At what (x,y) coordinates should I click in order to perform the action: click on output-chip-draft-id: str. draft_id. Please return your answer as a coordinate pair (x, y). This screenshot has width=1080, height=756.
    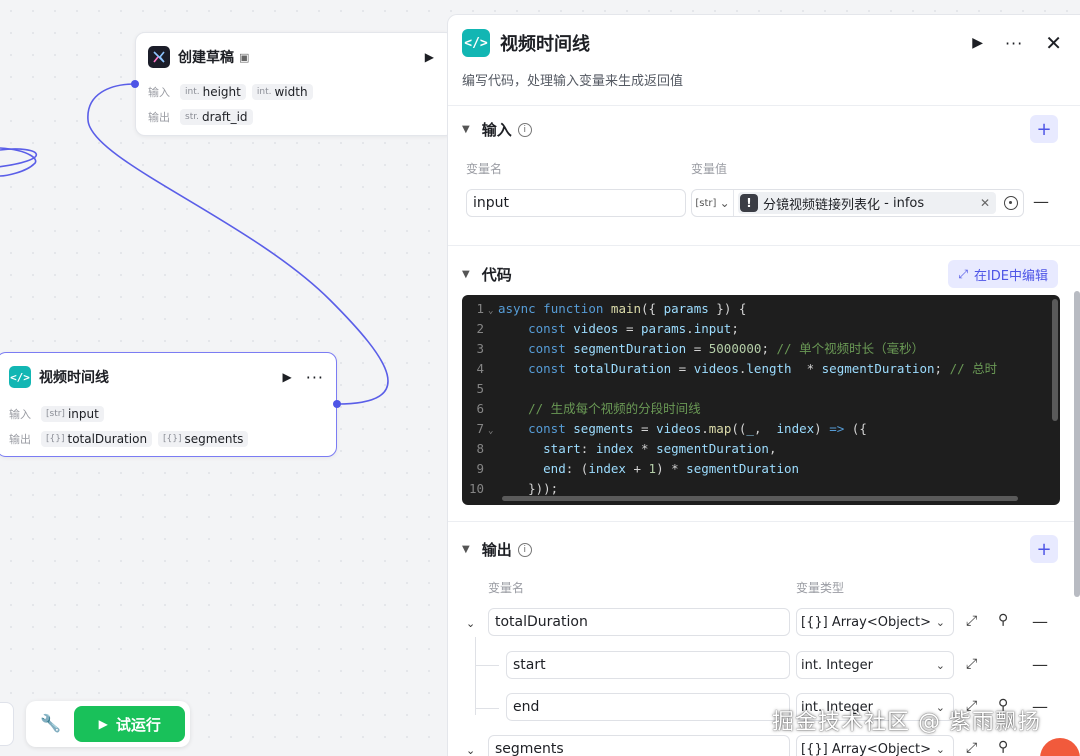
    Looking at the image, I should click on (216, 116).